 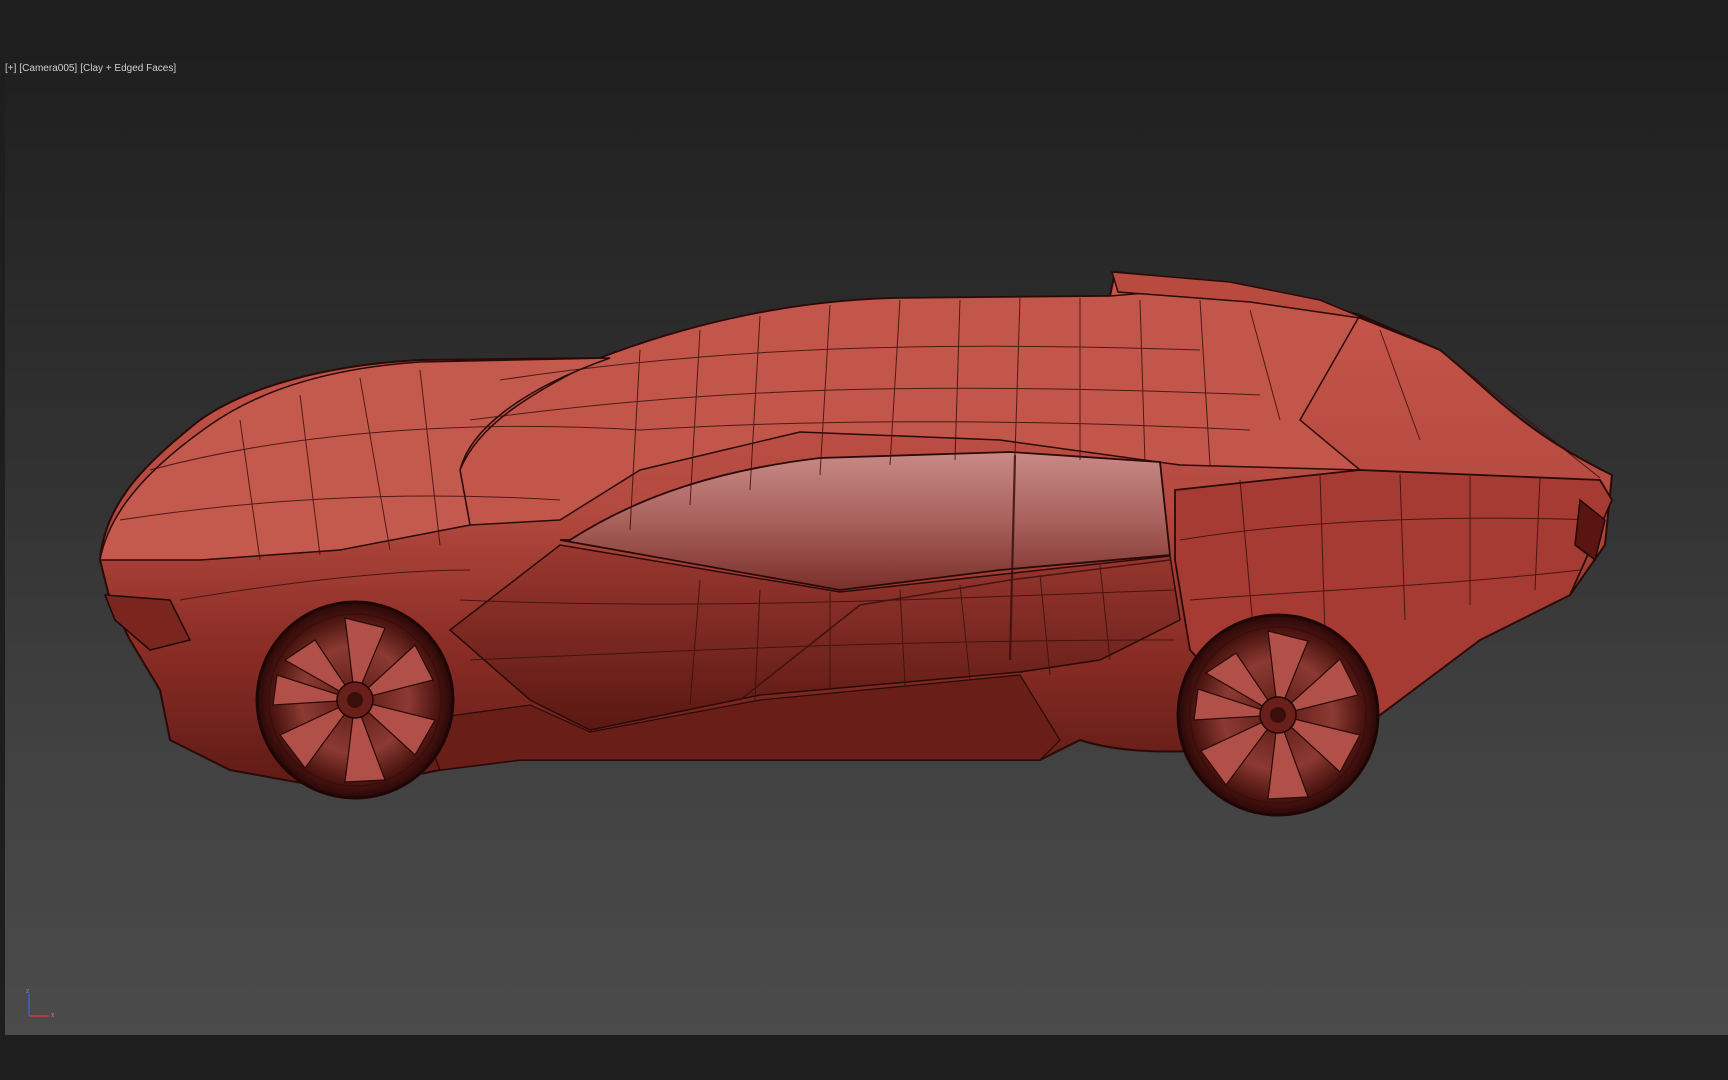 What do you see at coordinates (10, 68) in the screenshot?
I see `viewport-plus-menu: [+]` at bounding box center [10, 68].